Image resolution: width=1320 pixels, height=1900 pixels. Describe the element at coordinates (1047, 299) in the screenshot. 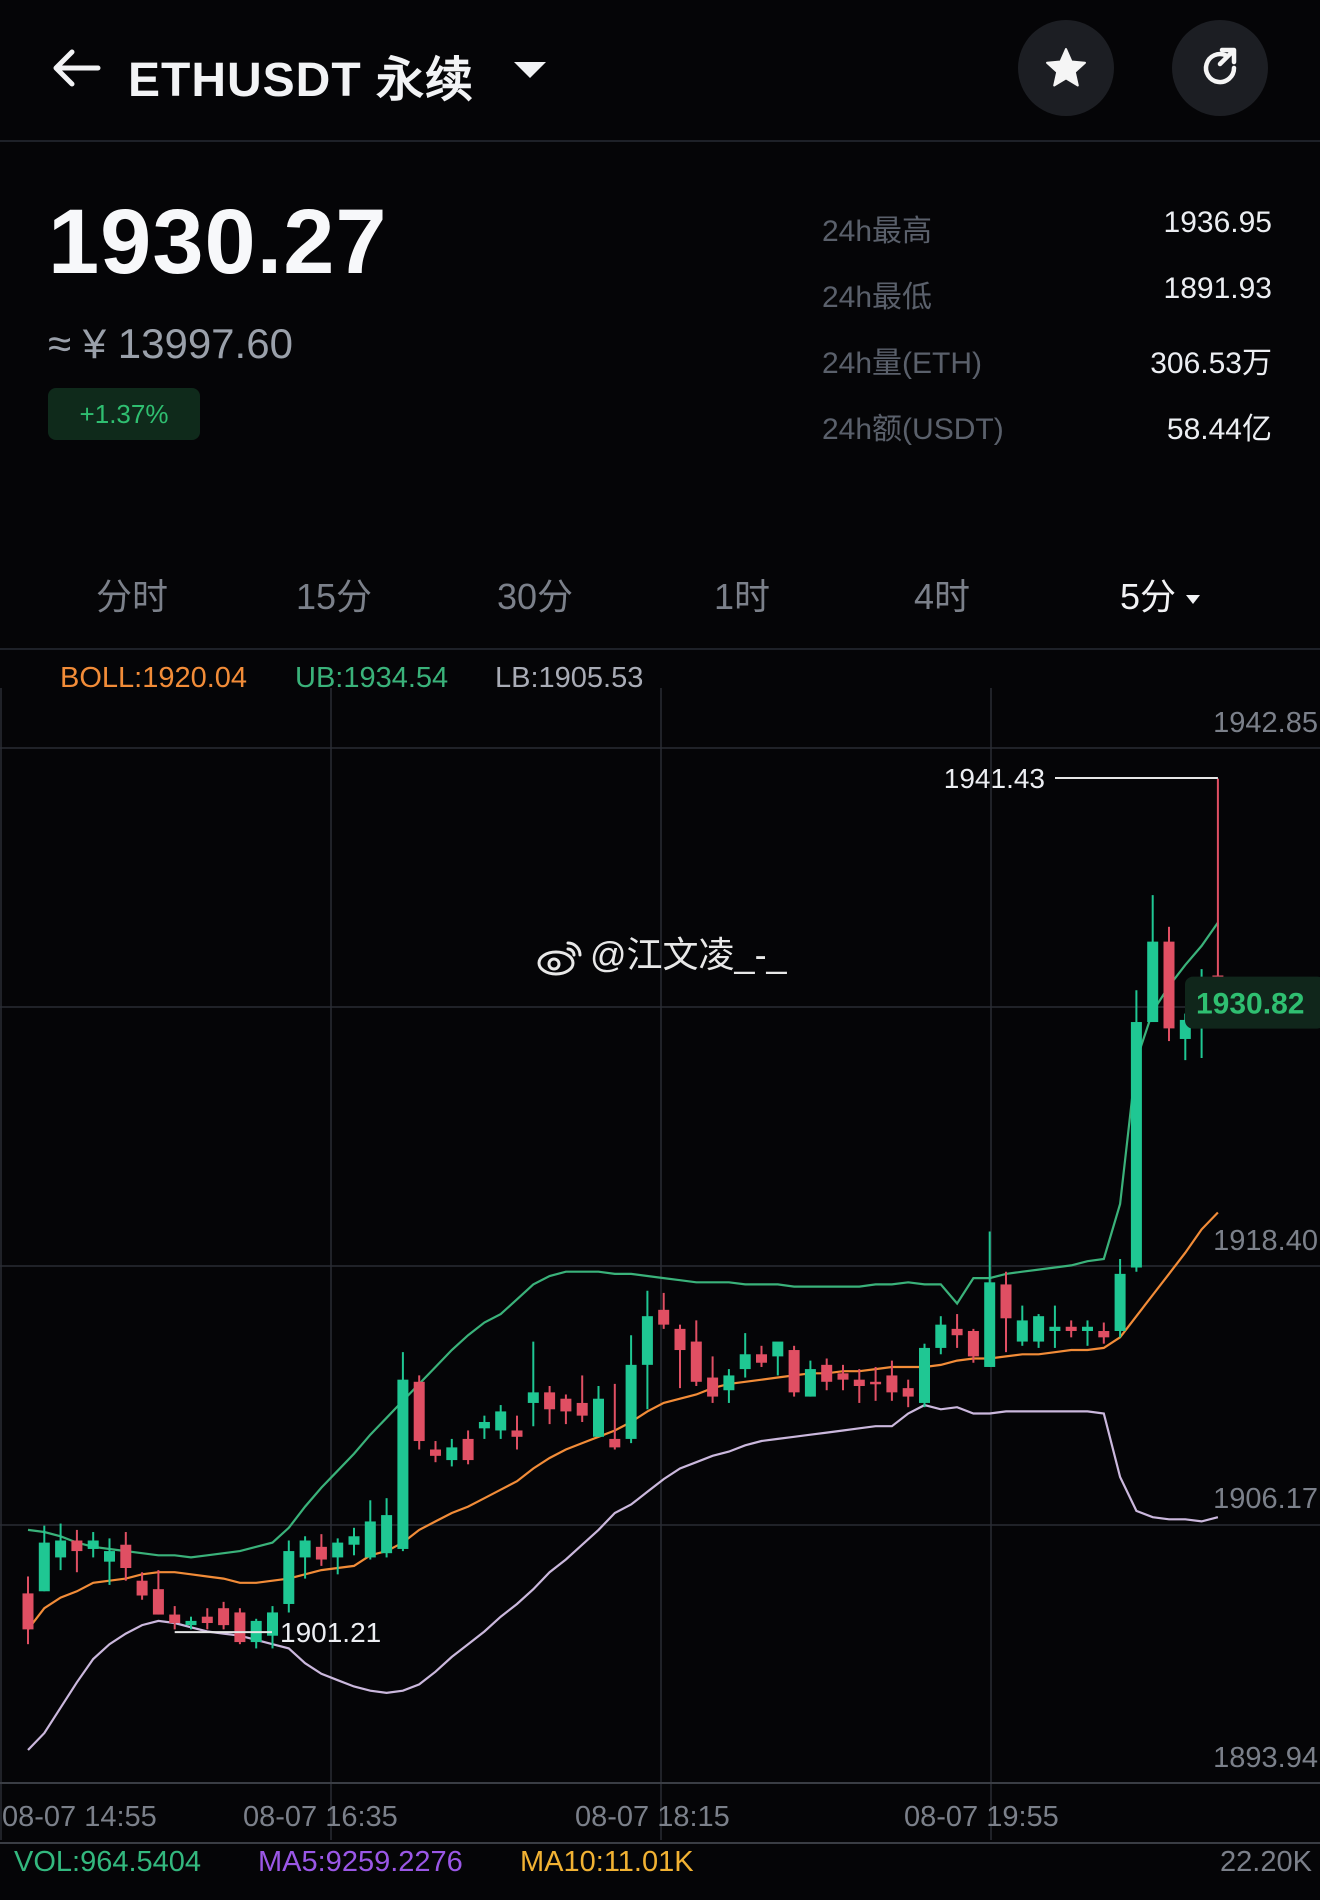

I see `stat-24h-low: 24h最低 1891.93` at that location.